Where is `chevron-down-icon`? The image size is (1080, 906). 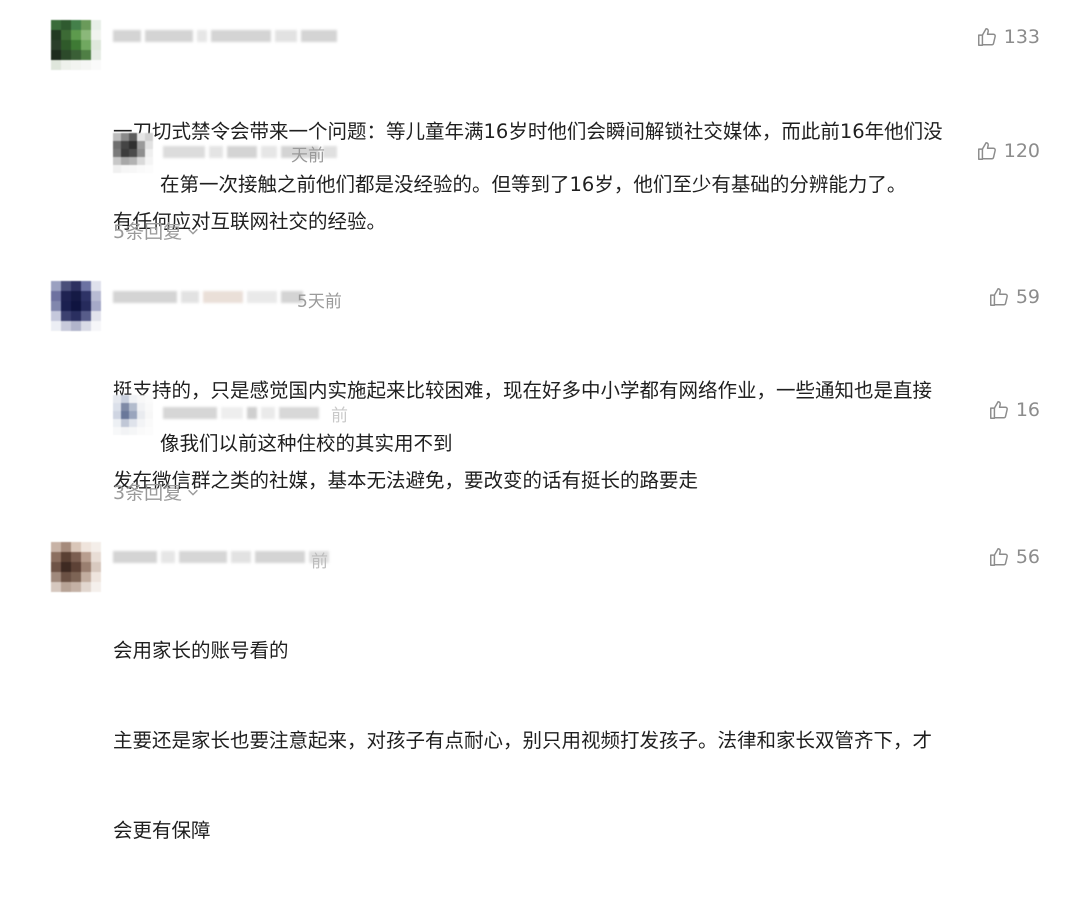
chevron-down-icon is located at coordinates (193, 231).